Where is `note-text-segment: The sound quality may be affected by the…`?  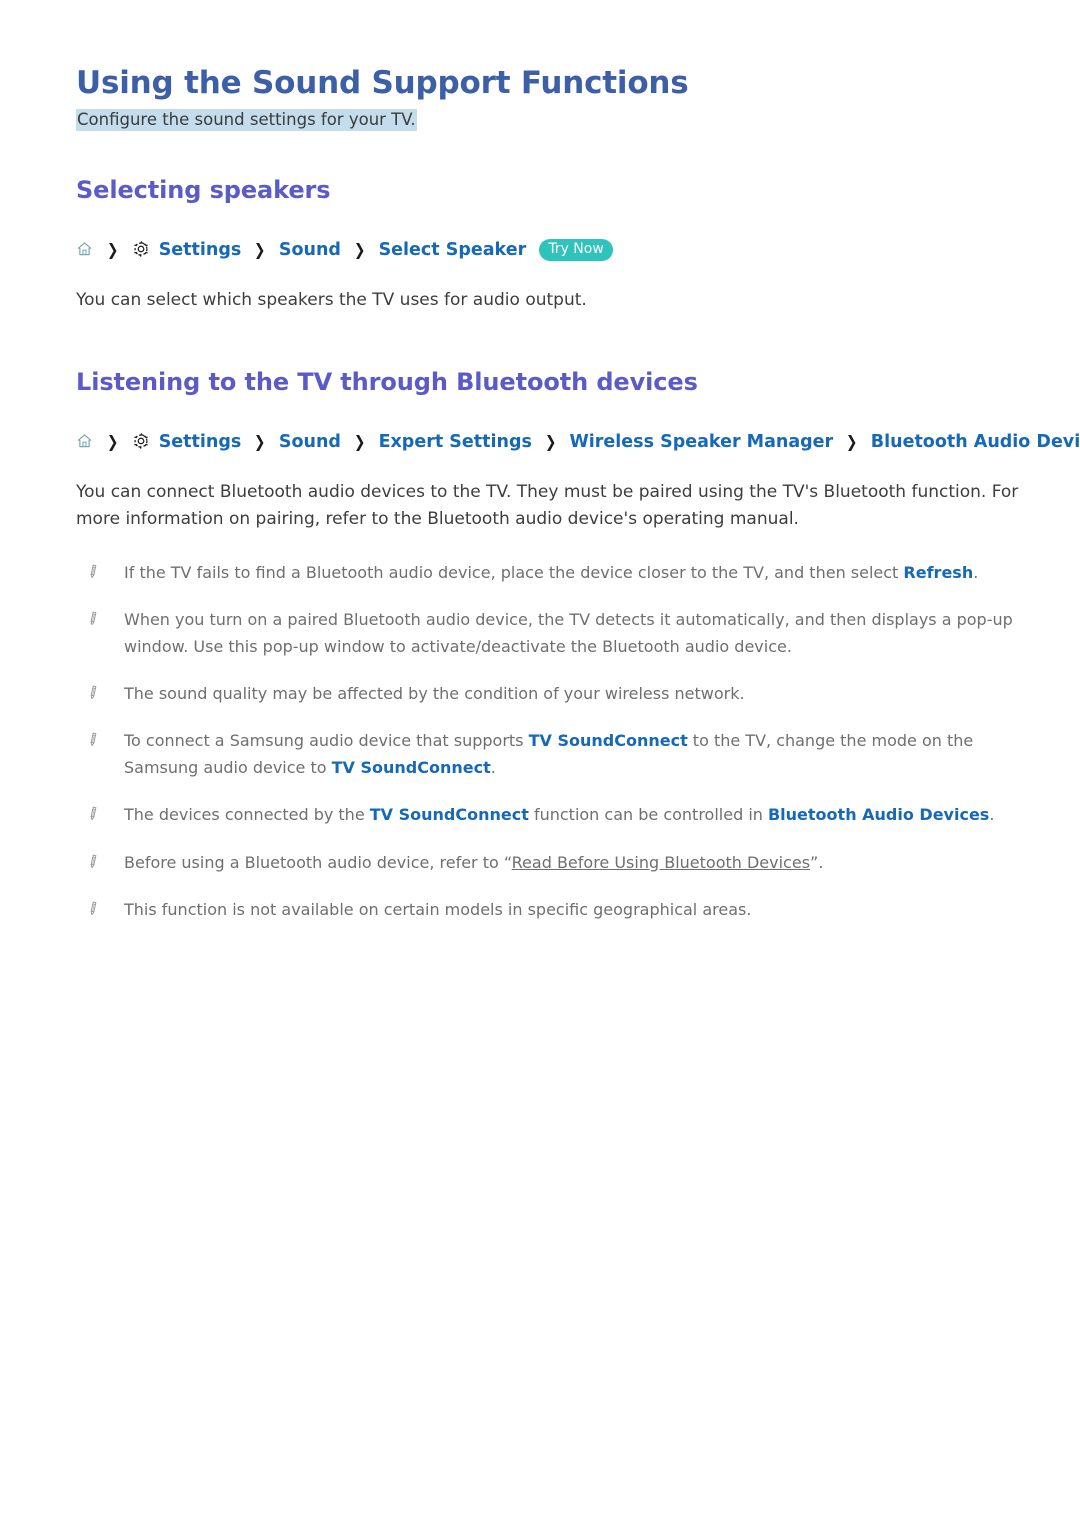 note-text-segment: The sound quality may be affected by the… is located at coordinates (434, 693).